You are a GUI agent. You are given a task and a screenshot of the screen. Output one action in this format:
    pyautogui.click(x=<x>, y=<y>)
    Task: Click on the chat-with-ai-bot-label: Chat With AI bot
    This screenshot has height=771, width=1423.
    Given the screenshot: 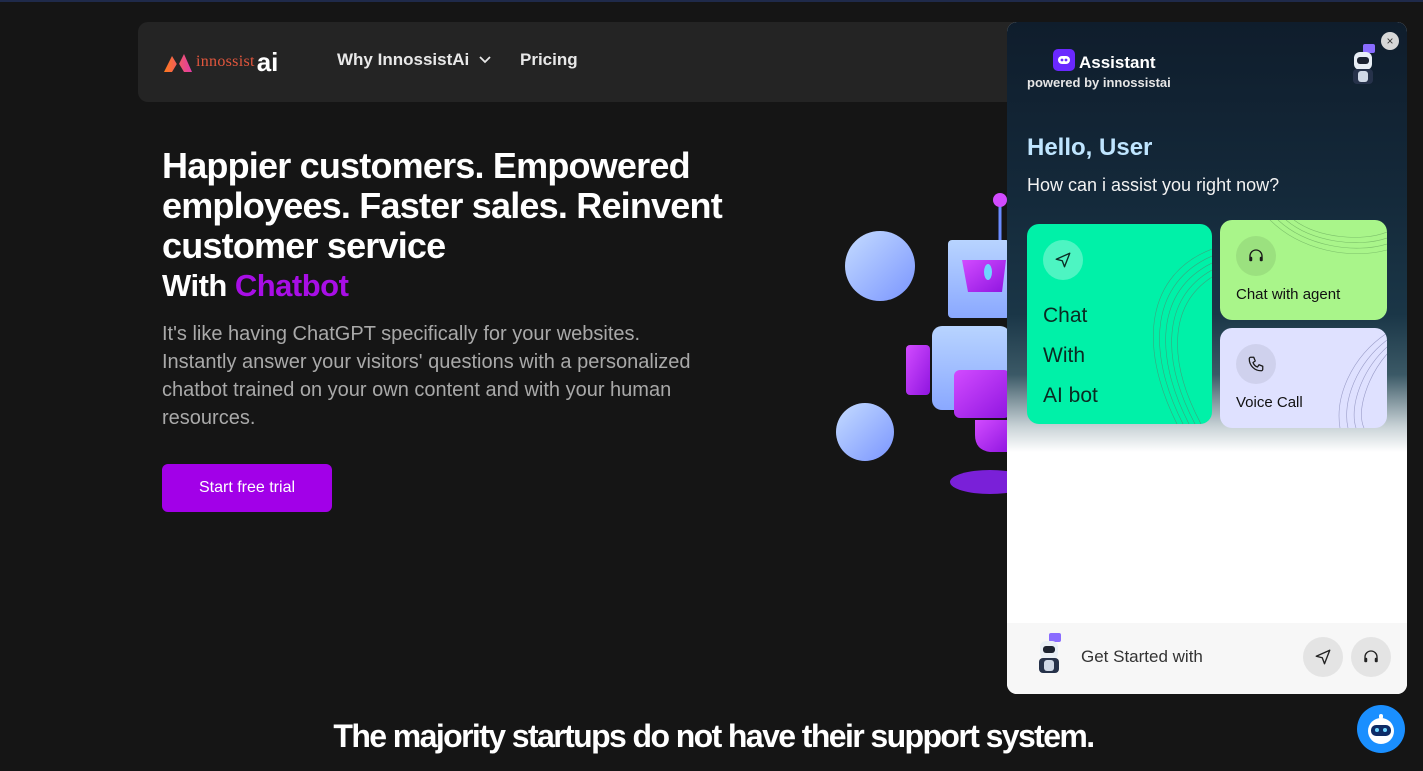 What is the action you would take?
    pyautogui.click(x=1070, y=356)
    